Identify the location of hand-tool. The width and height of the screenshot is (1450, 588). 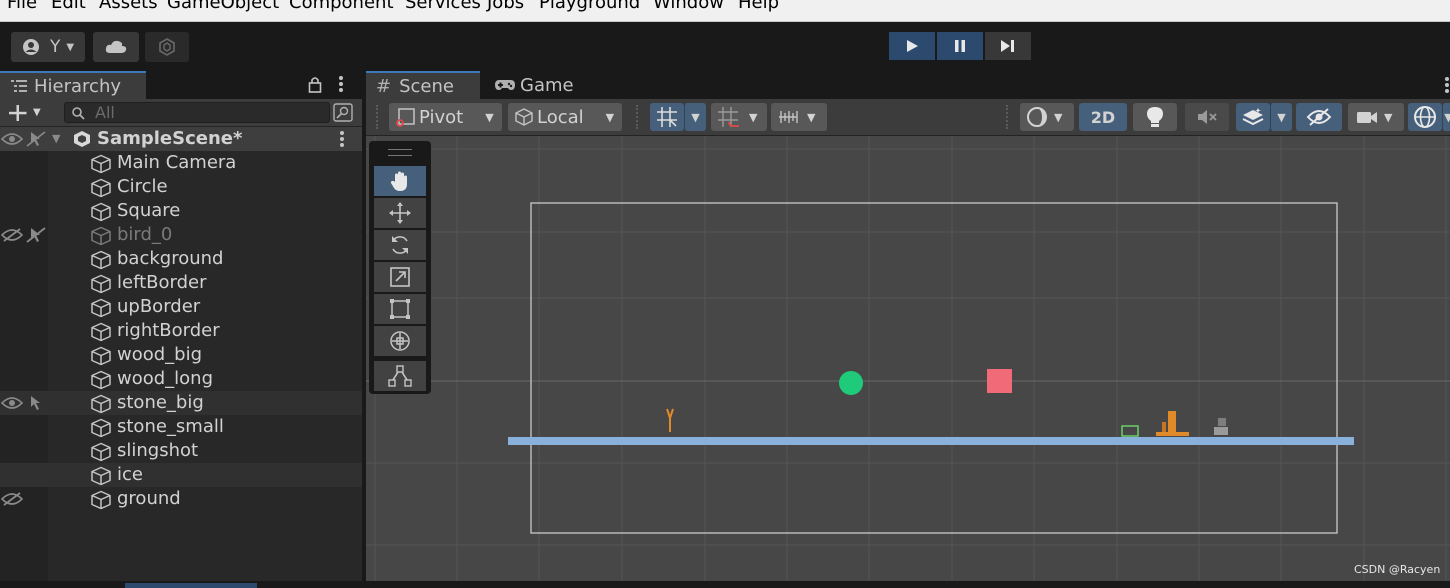
(400, 181).